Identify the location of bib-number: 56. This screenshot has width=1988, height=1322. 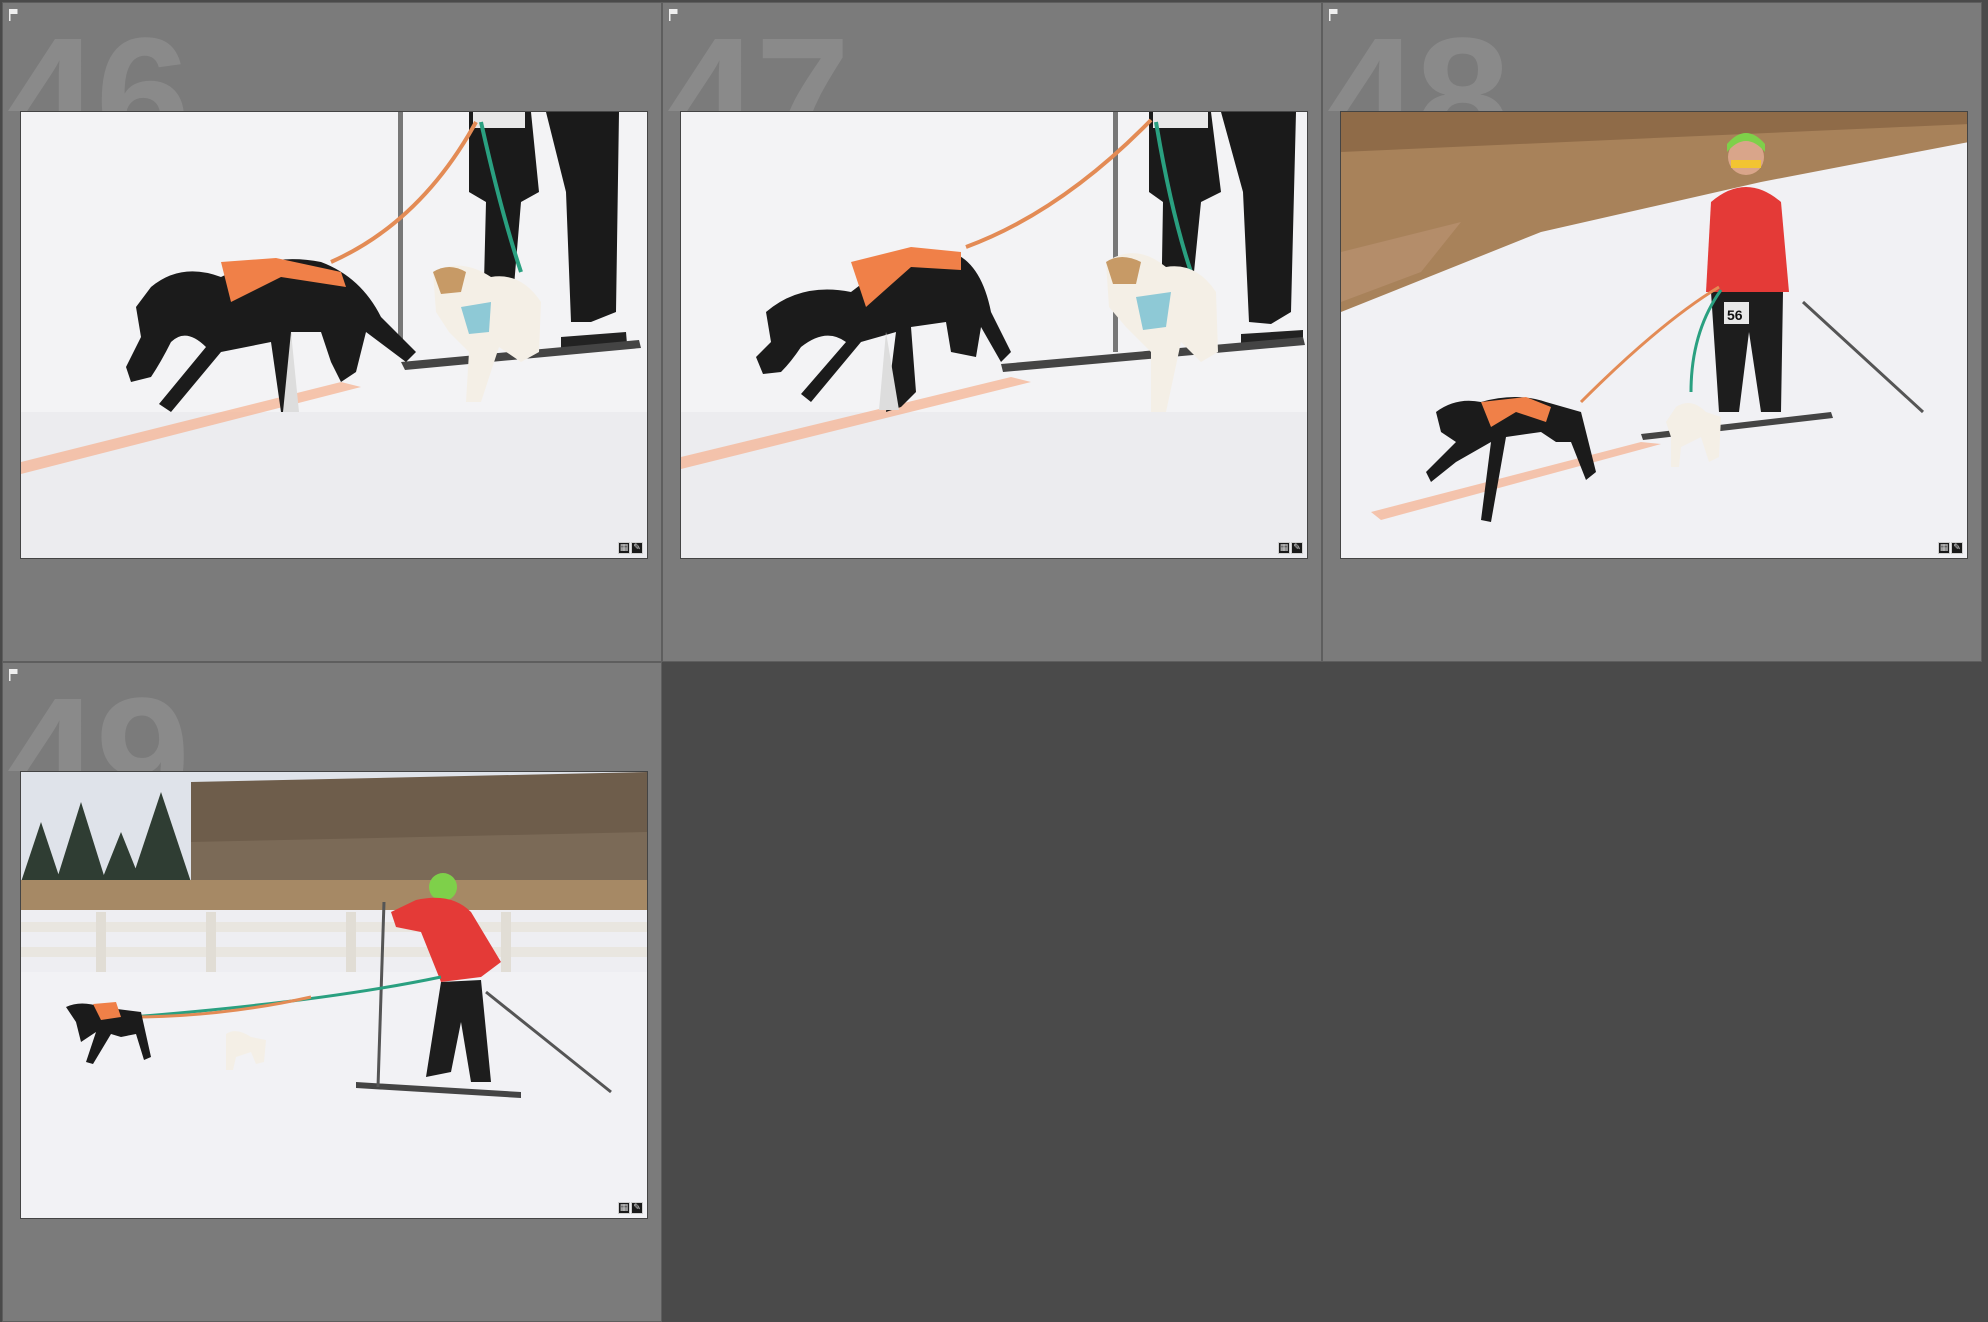
(1735, 315).